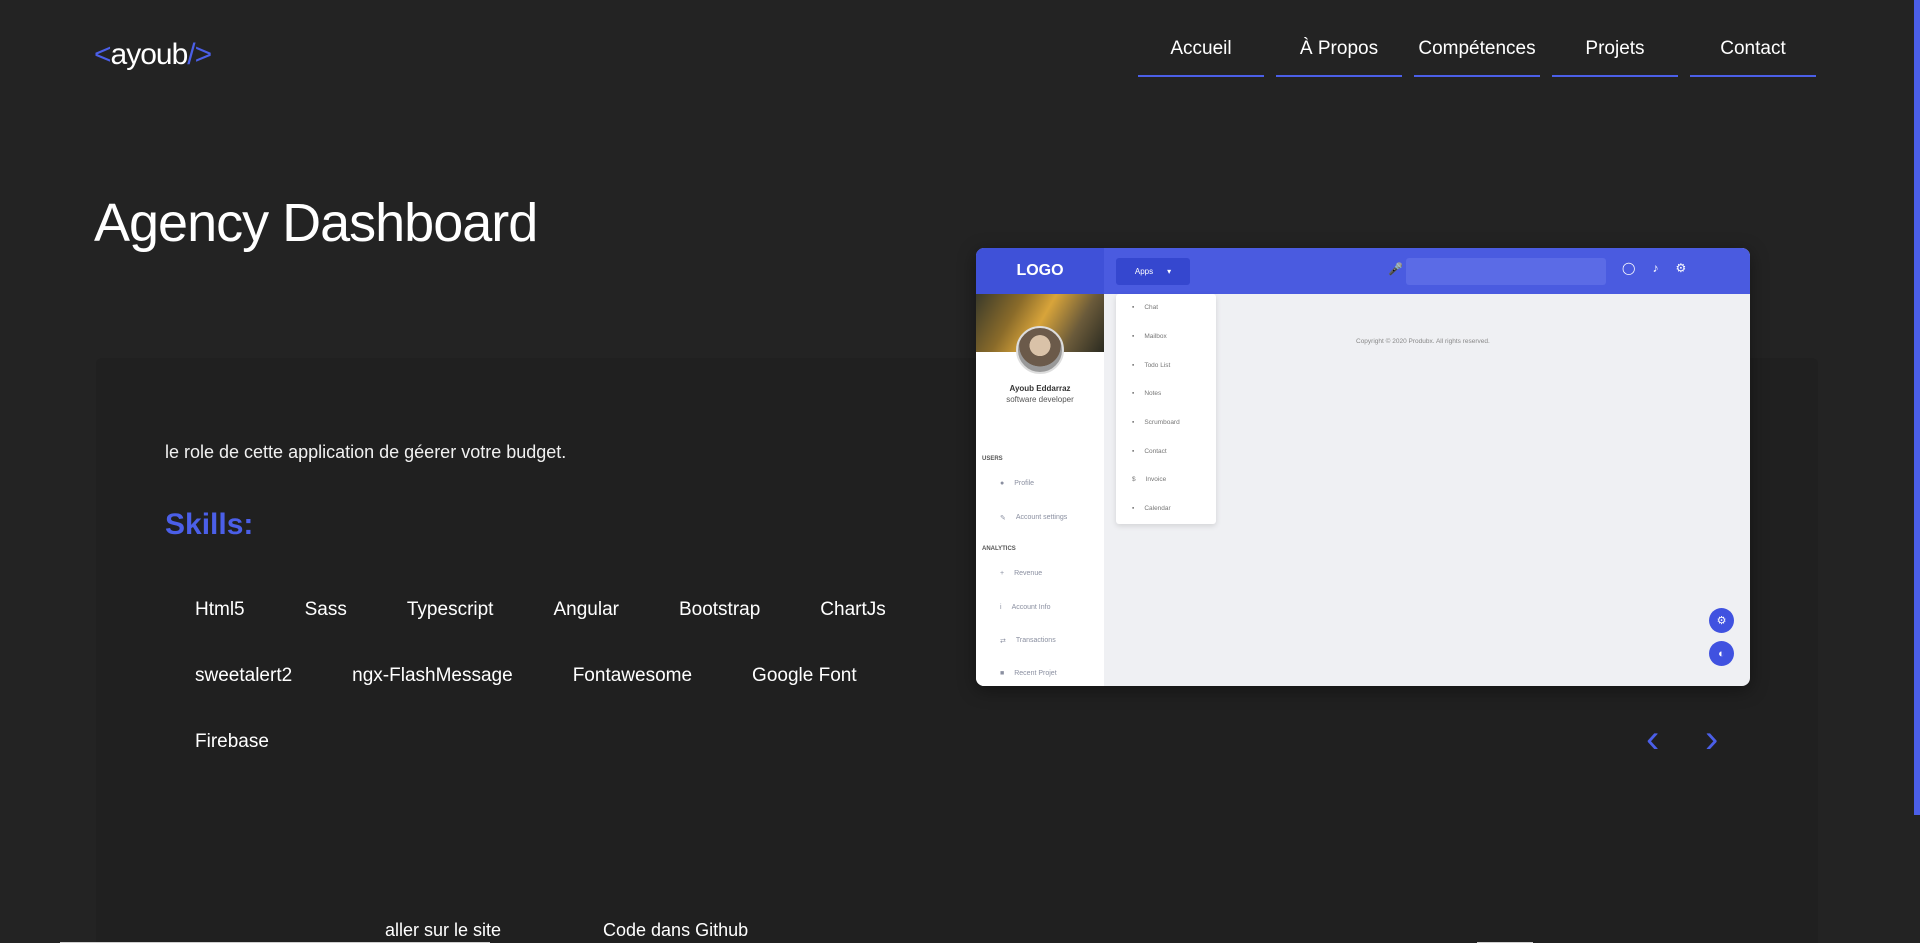  Describe the element at coordinates (432, 675) in the screenshot. I see `skill-item: ngx-FlashMessage` at that location.